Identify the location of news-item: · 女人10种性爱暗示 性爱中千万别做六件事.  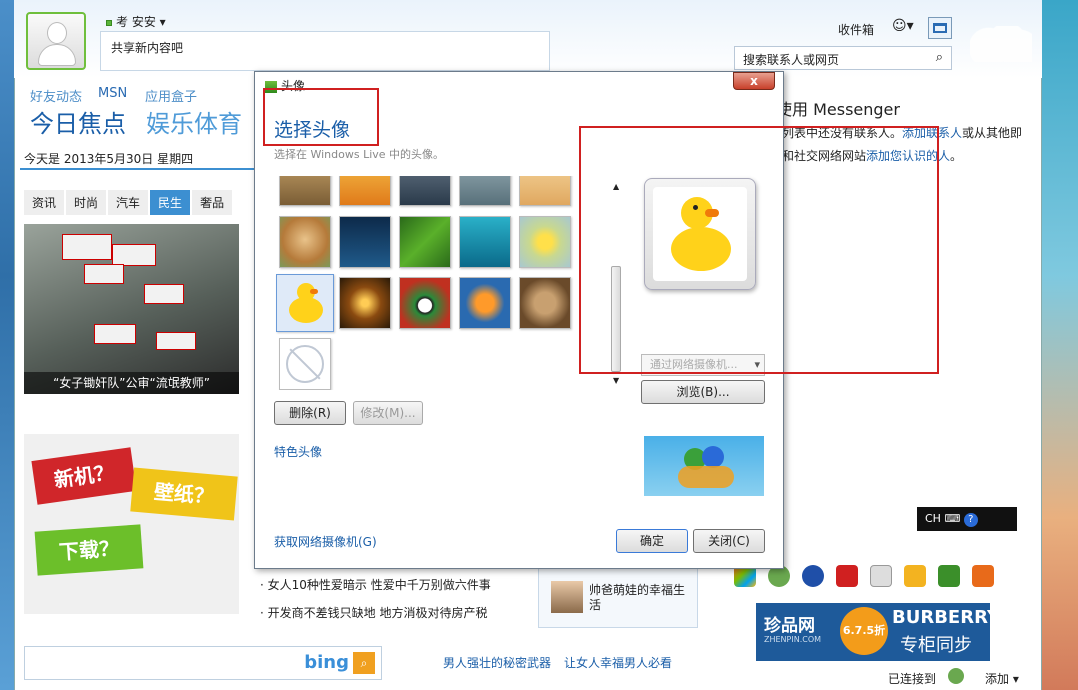
(375, 584).